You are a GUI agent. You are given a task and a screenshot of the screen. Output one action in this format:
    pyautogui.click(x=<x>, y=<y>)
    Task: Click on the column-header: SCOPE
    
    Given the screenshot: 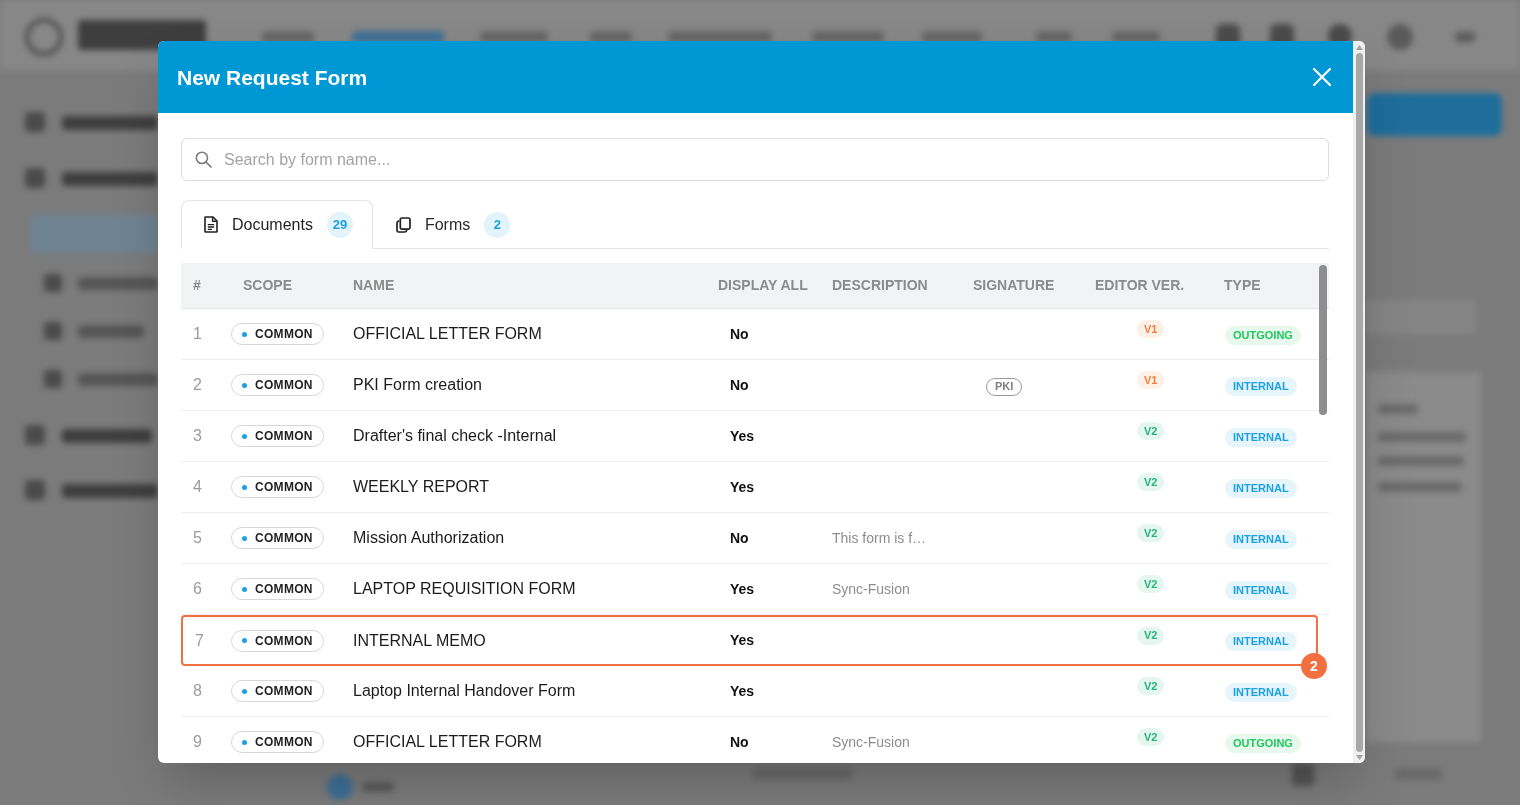 What is the action you would take?
    pyautogui.click(x=267, y=285)
    